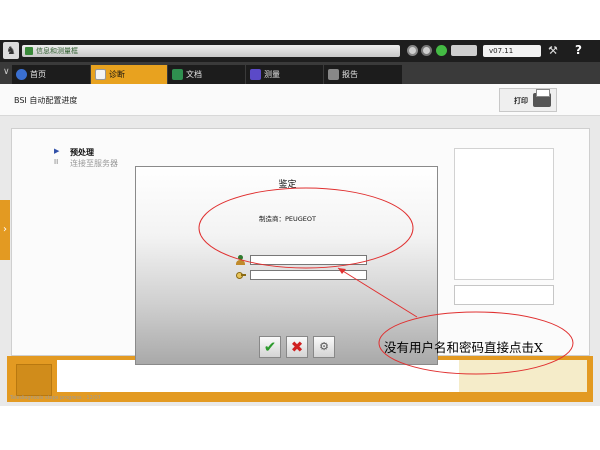 The width and height of the screenshot is (600, 450). What do you see at coordinates (463, 347) in the screenshot?
I see `annotation-note: 没有用户名和密码直接点击X` at bounding box center [463, 347].